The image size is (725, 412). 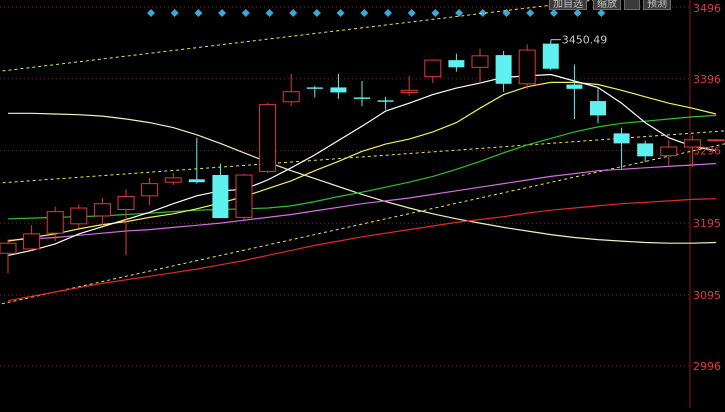 What do you see at coordinates (585, 40) in the screenshot?
I see `high-price-label: 3450.49` at bounding box center [585, 40].